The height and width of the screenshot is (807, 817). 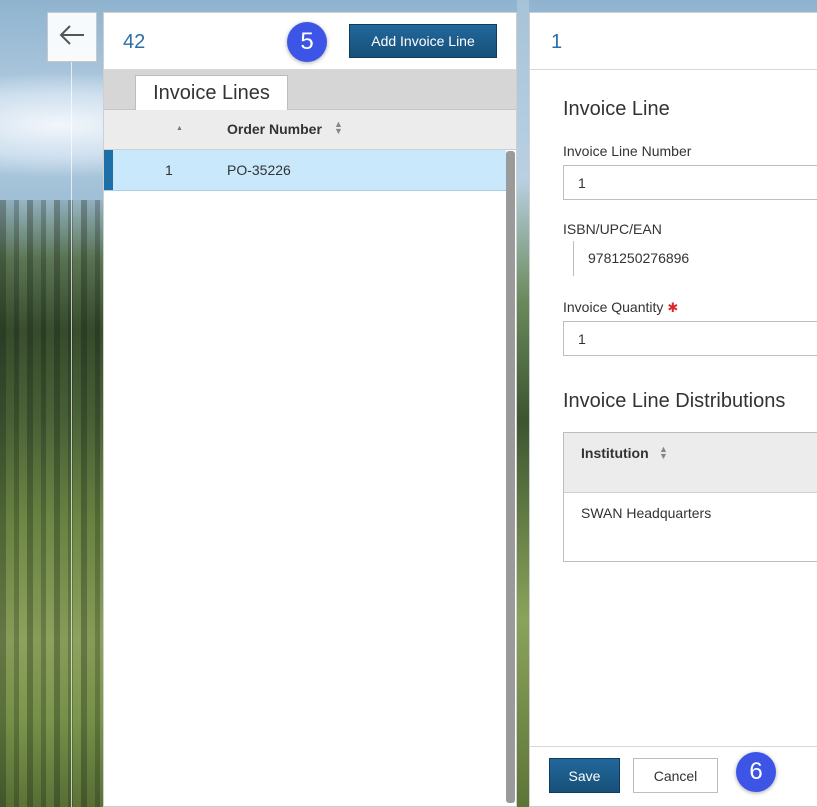 I want to click on step-badge: 6, so click(x=756, y=772).